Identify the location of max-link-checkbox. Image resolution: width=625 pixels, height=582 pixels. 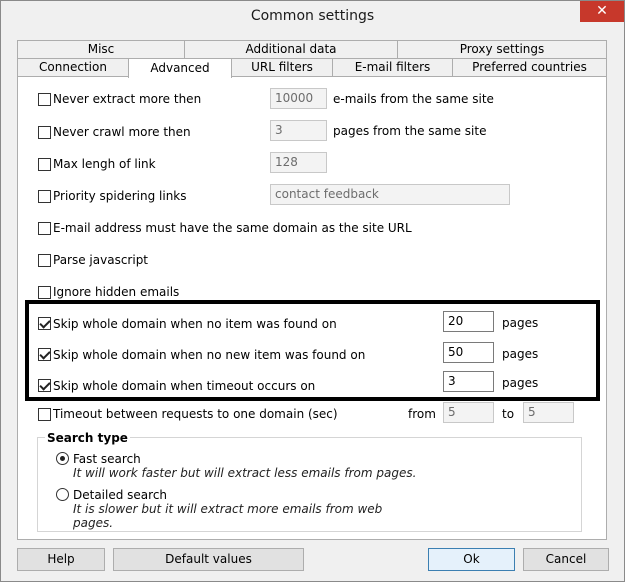
(44, 164).